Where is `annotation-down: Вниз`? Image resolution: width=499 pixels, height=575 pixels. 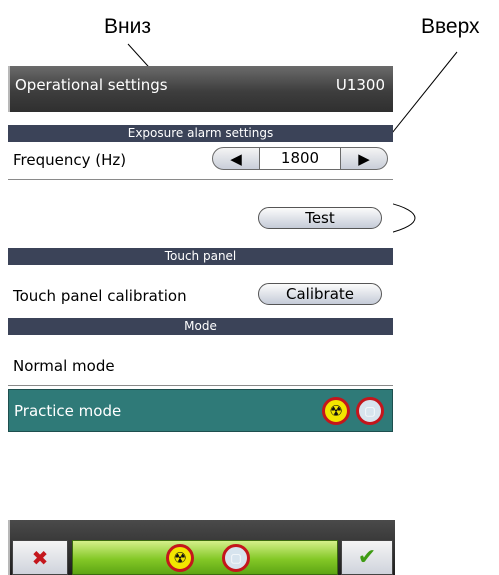
annotation-down: Вниз is located at coordinates (127, 26).